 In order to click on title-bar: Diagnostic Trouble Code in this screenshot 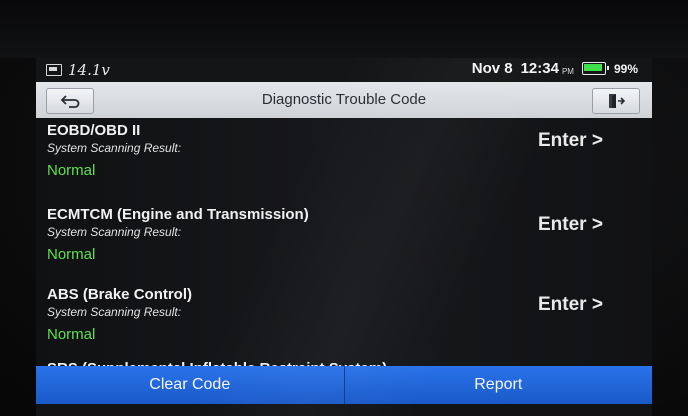, I will do `click(344, 100)`.